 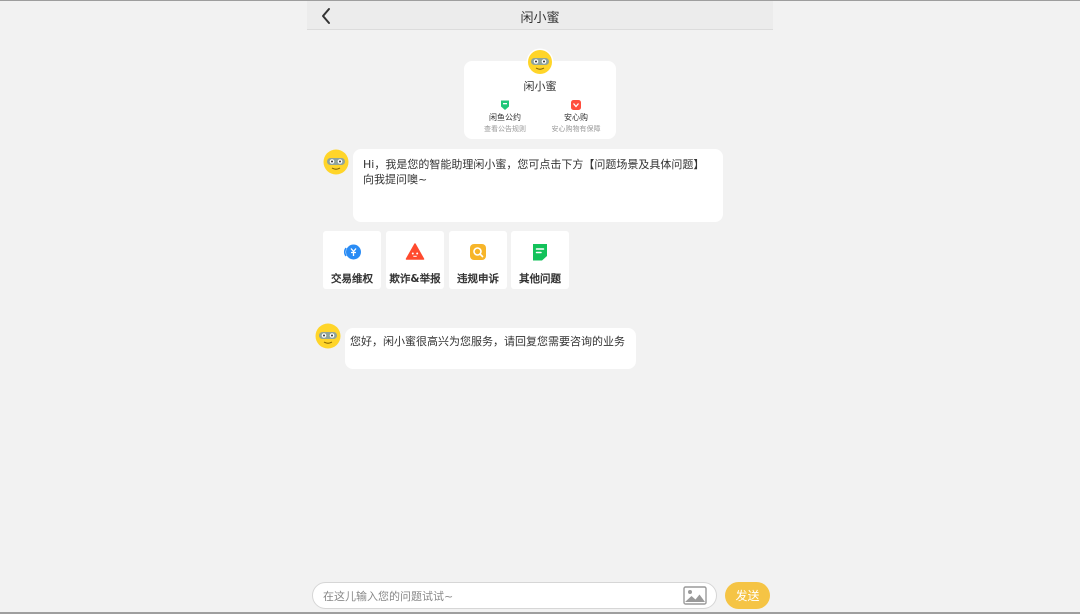 I want to click on message-composer, so click(x=514, y=595).